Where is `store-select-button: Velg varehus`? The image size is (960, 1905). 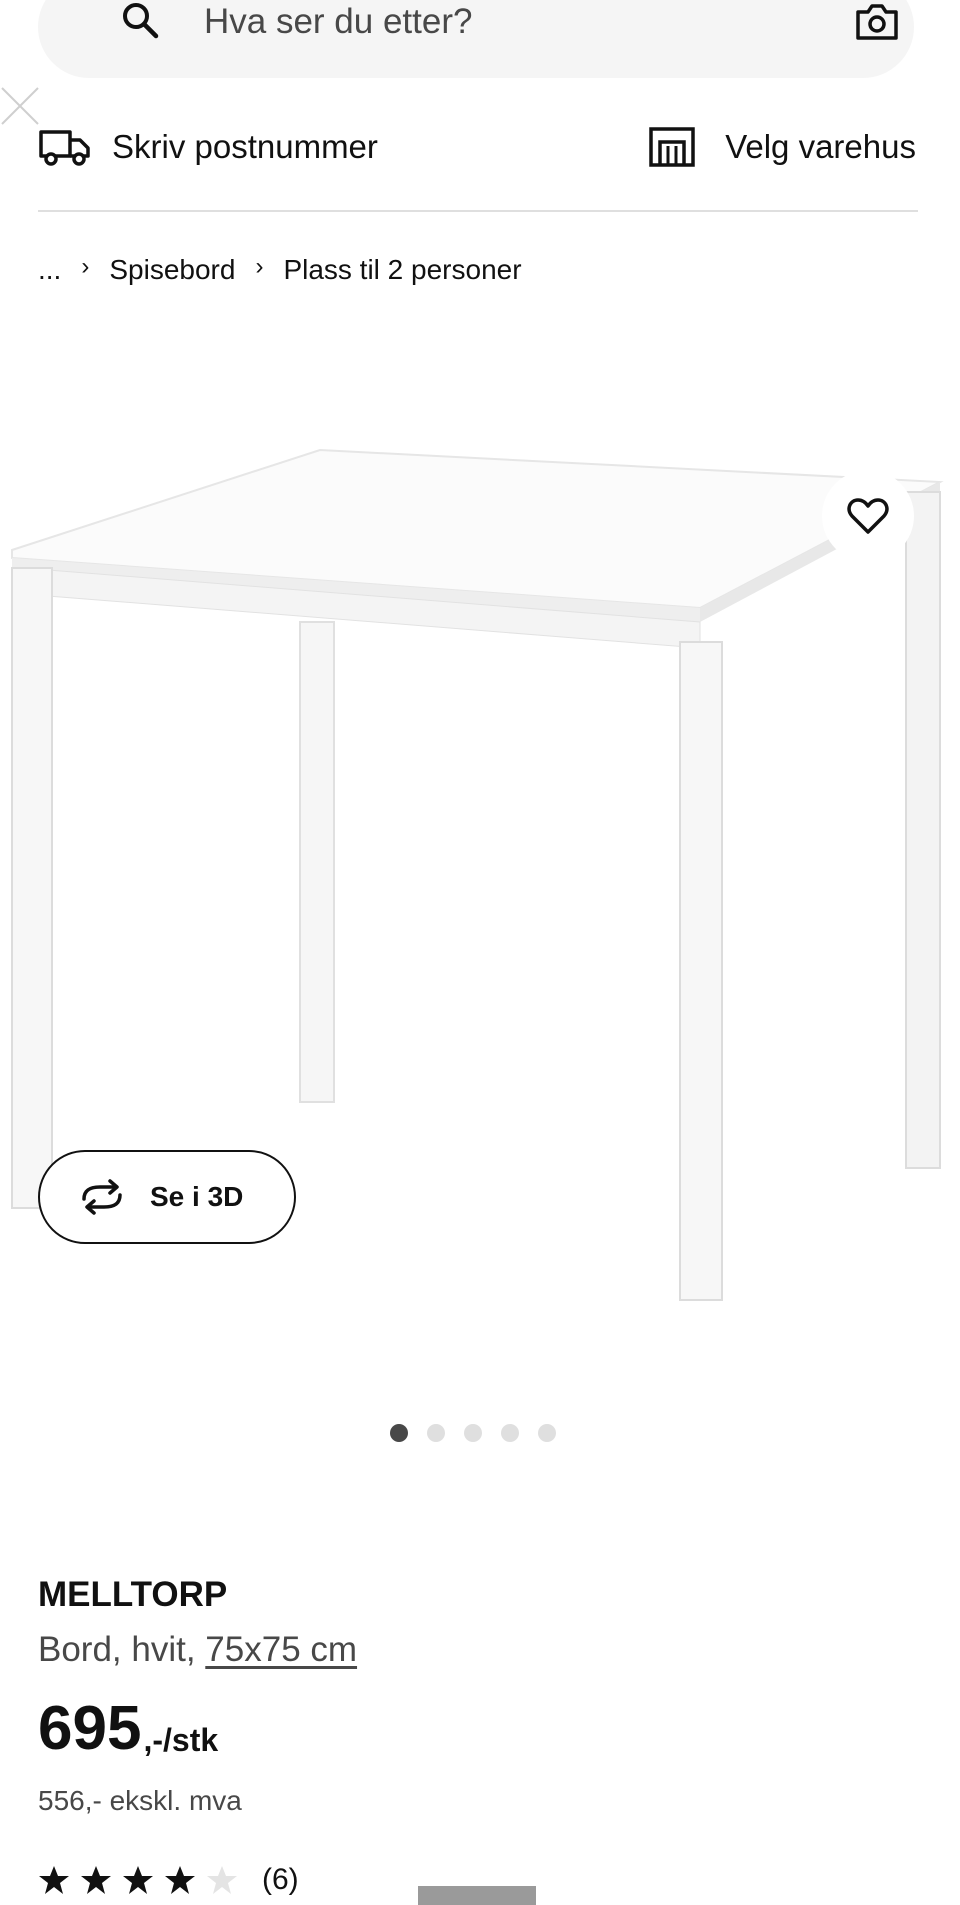
store-select-button: Velg varehus is located at coordinates (820, 147).